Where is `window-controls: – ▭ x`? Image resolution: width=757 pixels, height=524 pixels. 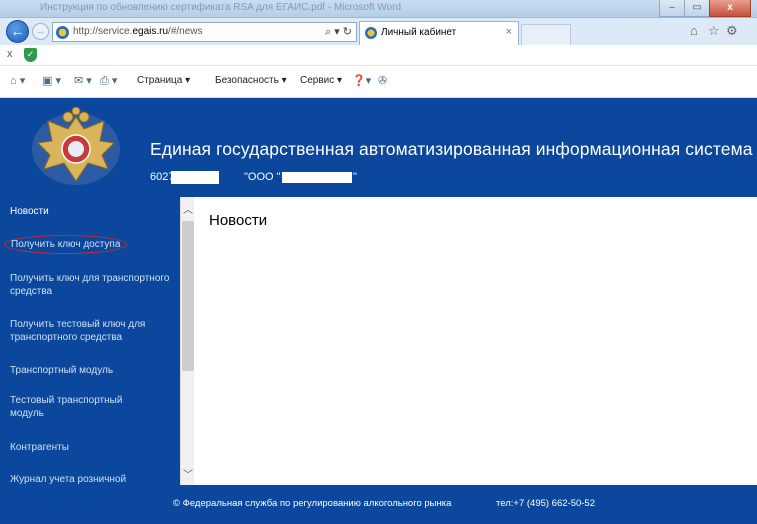
window-controls: – ▭ x is located at coordinates (705, 8).